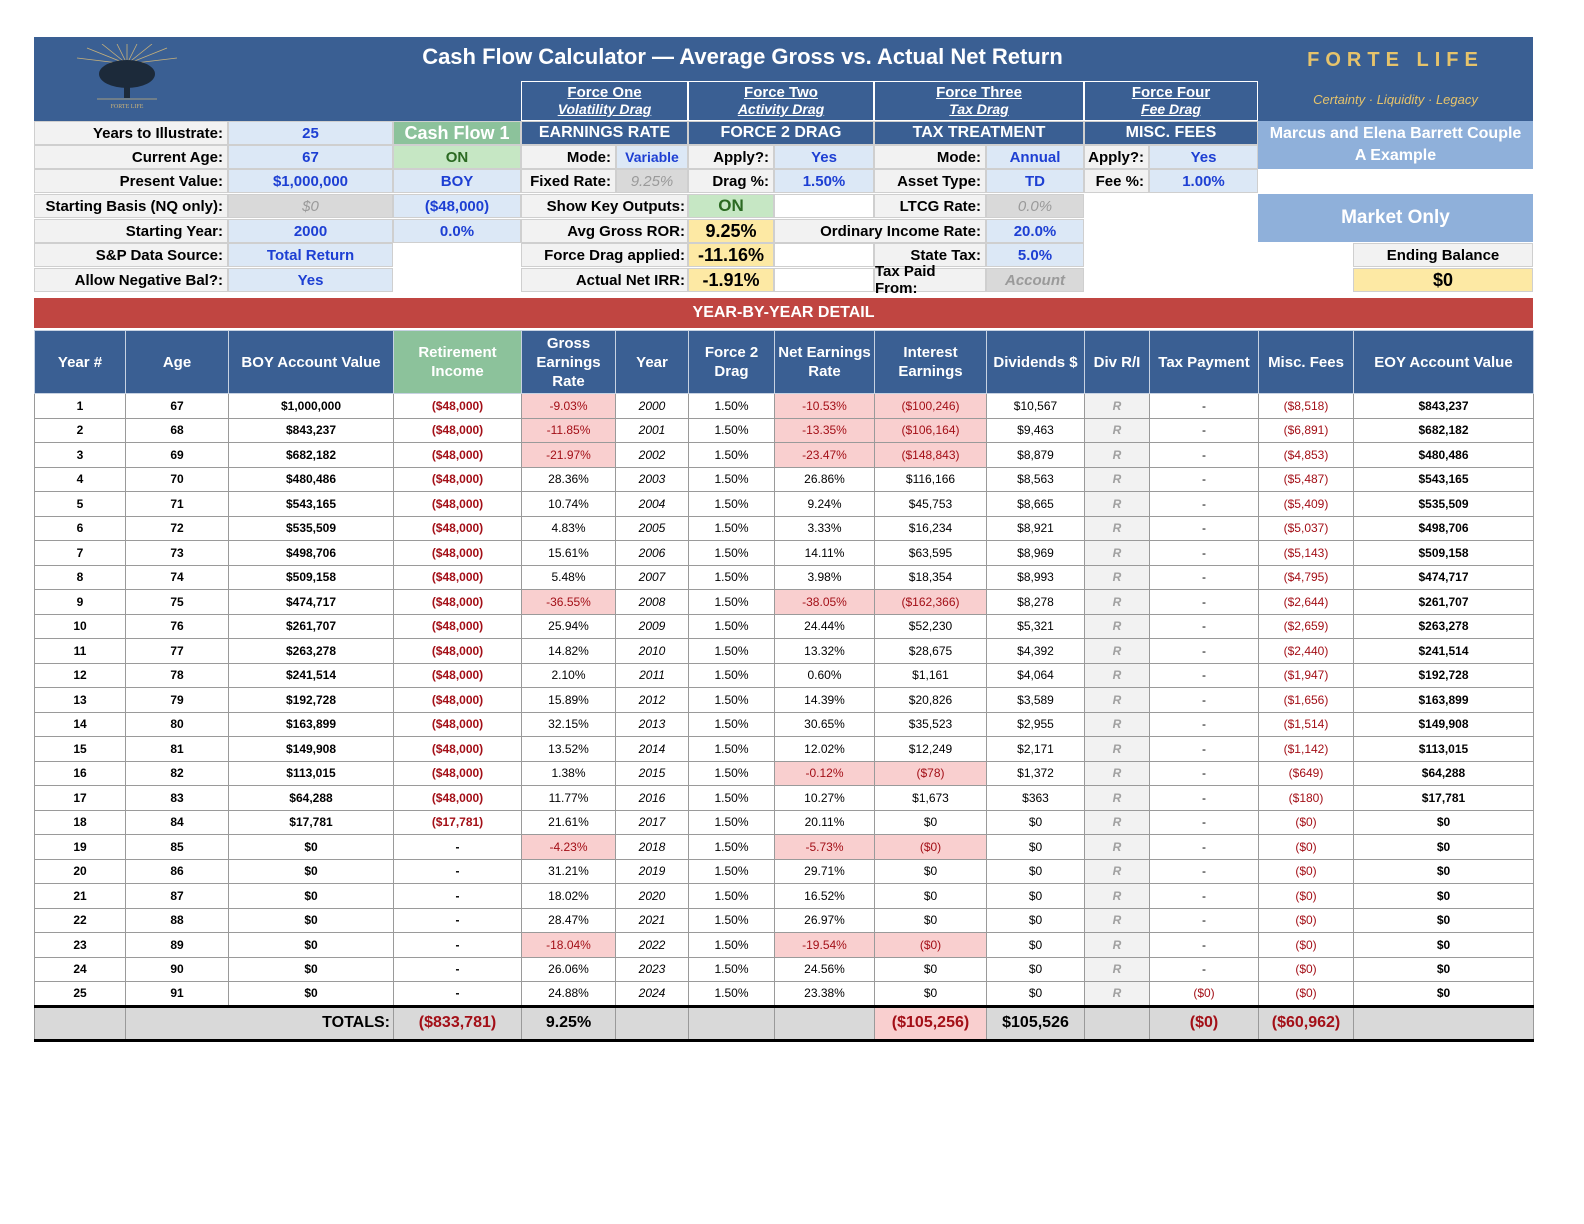 The height and width of the screenshot is (1224, 1584). I want to click on cell-net-rate: 23.38%, so click(824, 994).